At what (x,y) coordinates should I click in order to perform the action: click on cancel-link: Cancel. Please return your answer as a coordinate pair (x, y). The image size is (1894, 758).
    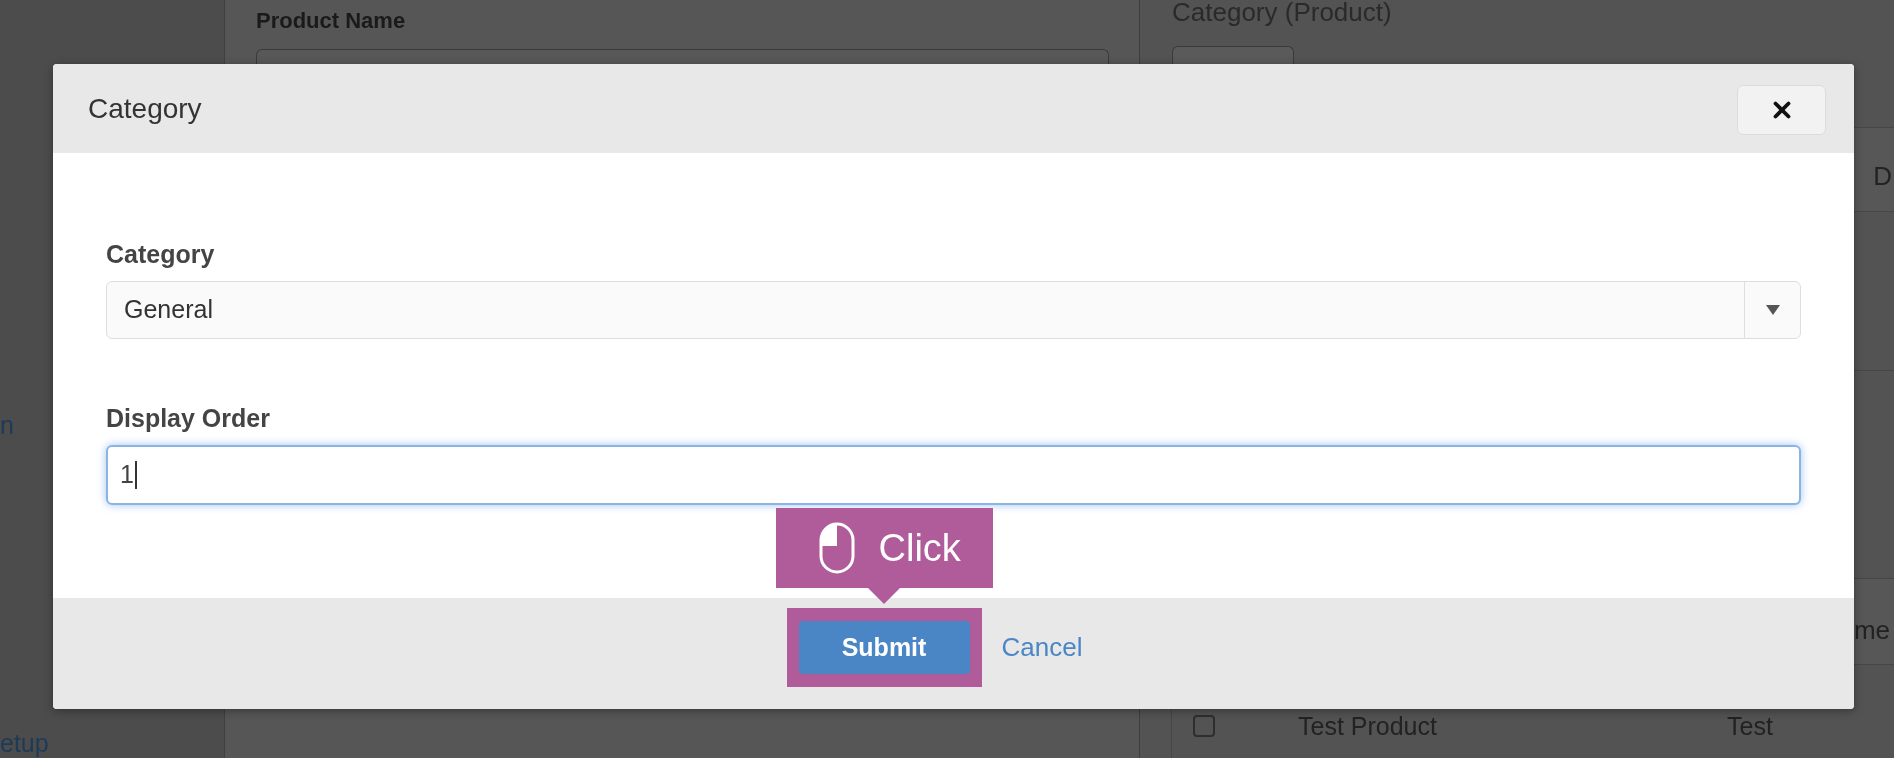
    Looking at the image, I should click on (1042, 647).